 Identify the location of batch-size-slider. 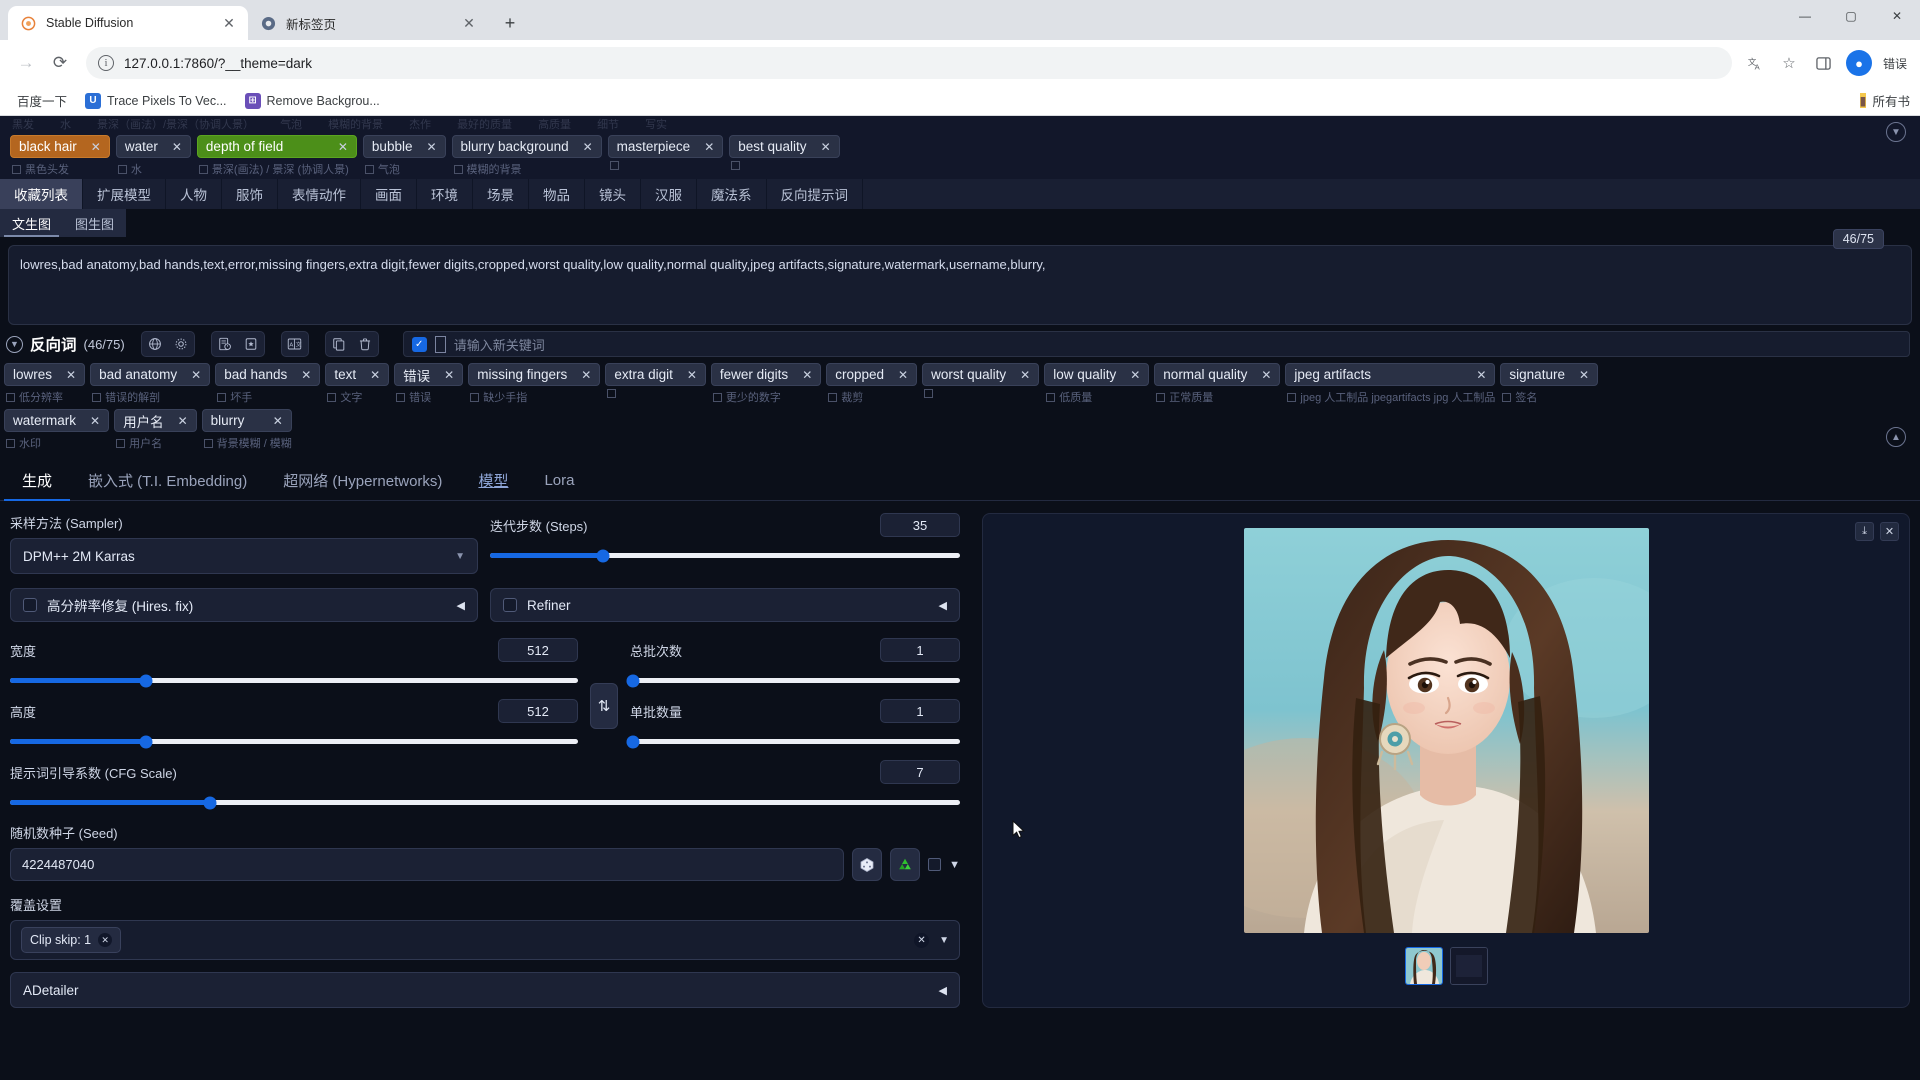
(793, 741).